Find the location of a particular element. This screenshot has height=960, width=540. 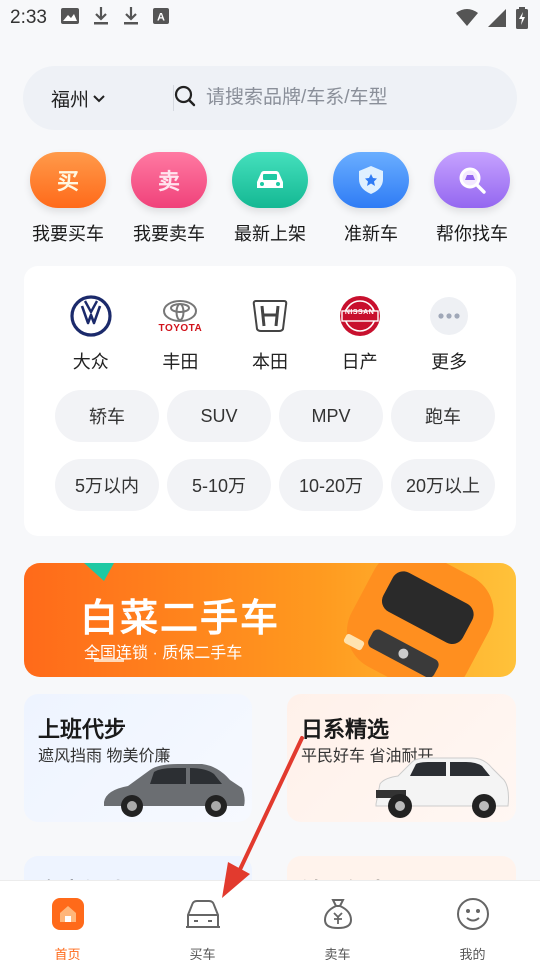

money-bag-icon is located at coordinates (338, 916).